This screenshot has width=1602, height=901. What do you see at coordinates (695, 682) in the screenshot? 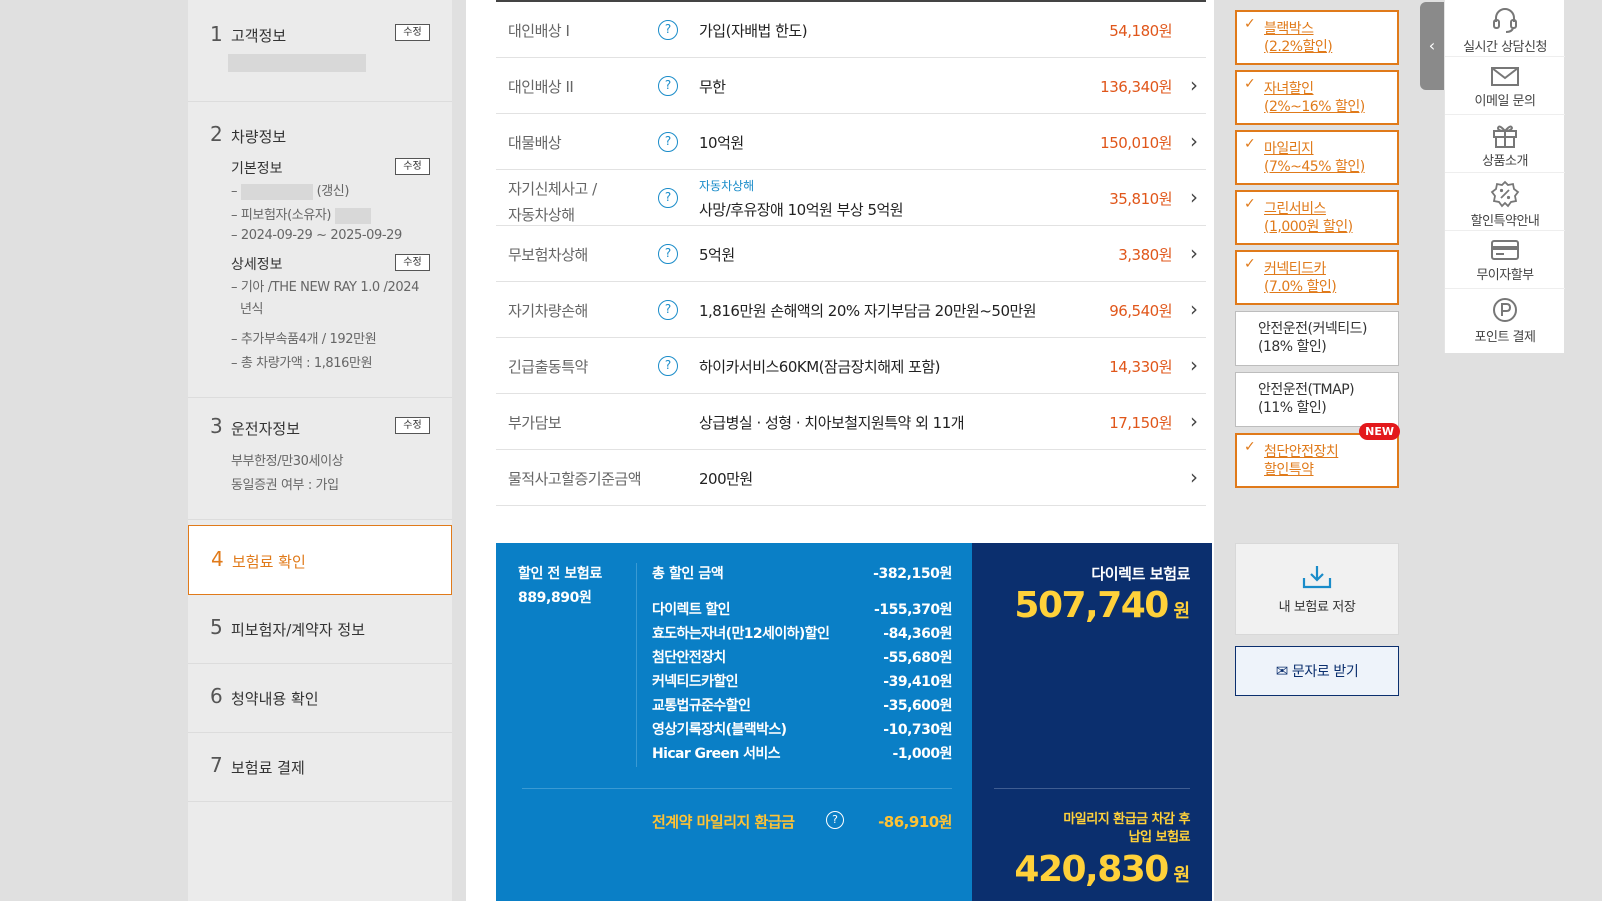
I see `discount-label: 커넥티드카할인` at bounding box center [695, 682].